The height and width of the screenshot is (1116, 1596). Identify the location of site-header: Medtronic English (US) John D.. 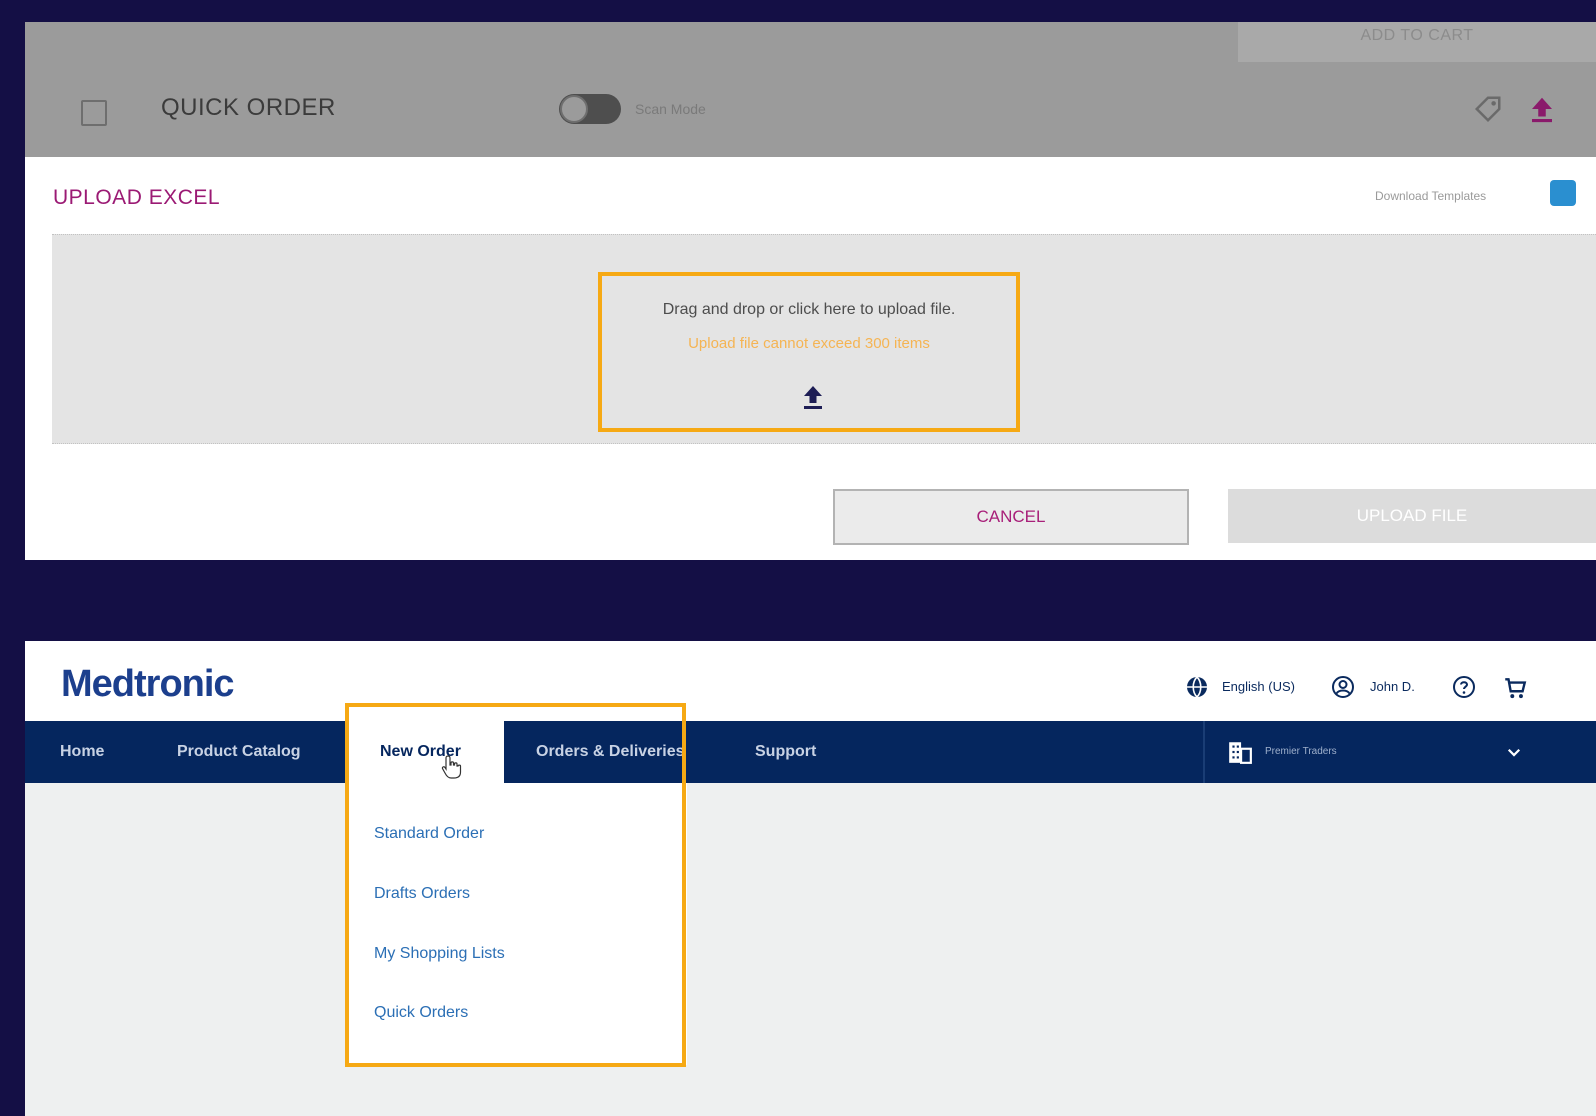
(810, 681).